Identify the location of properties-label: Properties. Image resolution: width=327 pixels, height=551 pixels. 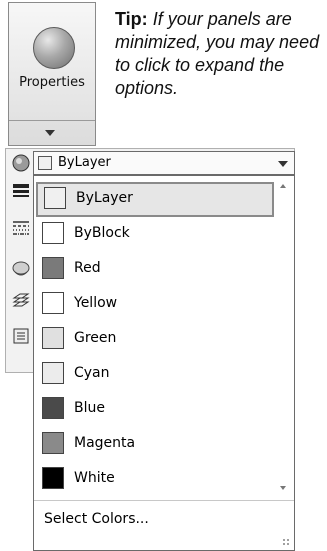
(52, 82).